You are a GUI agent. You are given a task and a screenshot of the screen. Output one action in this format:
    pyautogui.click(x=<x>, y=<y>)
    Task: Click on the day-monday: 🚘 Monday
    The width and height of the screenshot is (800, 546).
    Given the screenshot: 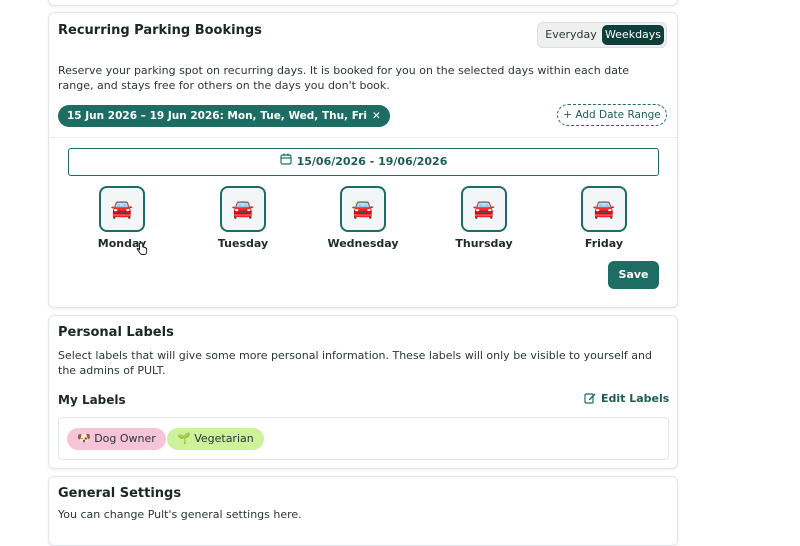 What is the action you would take?
    pyautogui.click(x=122, y=218)
    